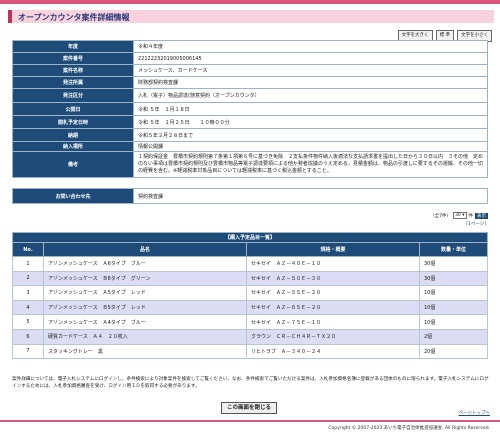  I want to click on detail-row: 納期 令和５年２月２８日まで, so click(250, 135).